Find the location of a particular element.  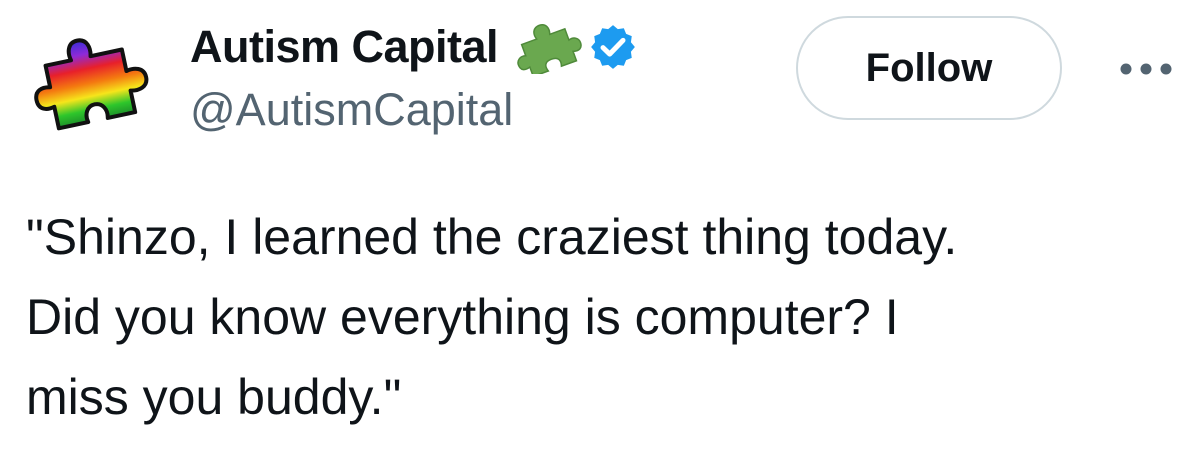

author-identity: Autism Capital @AutismCapital is located at coordinates (414, 75).